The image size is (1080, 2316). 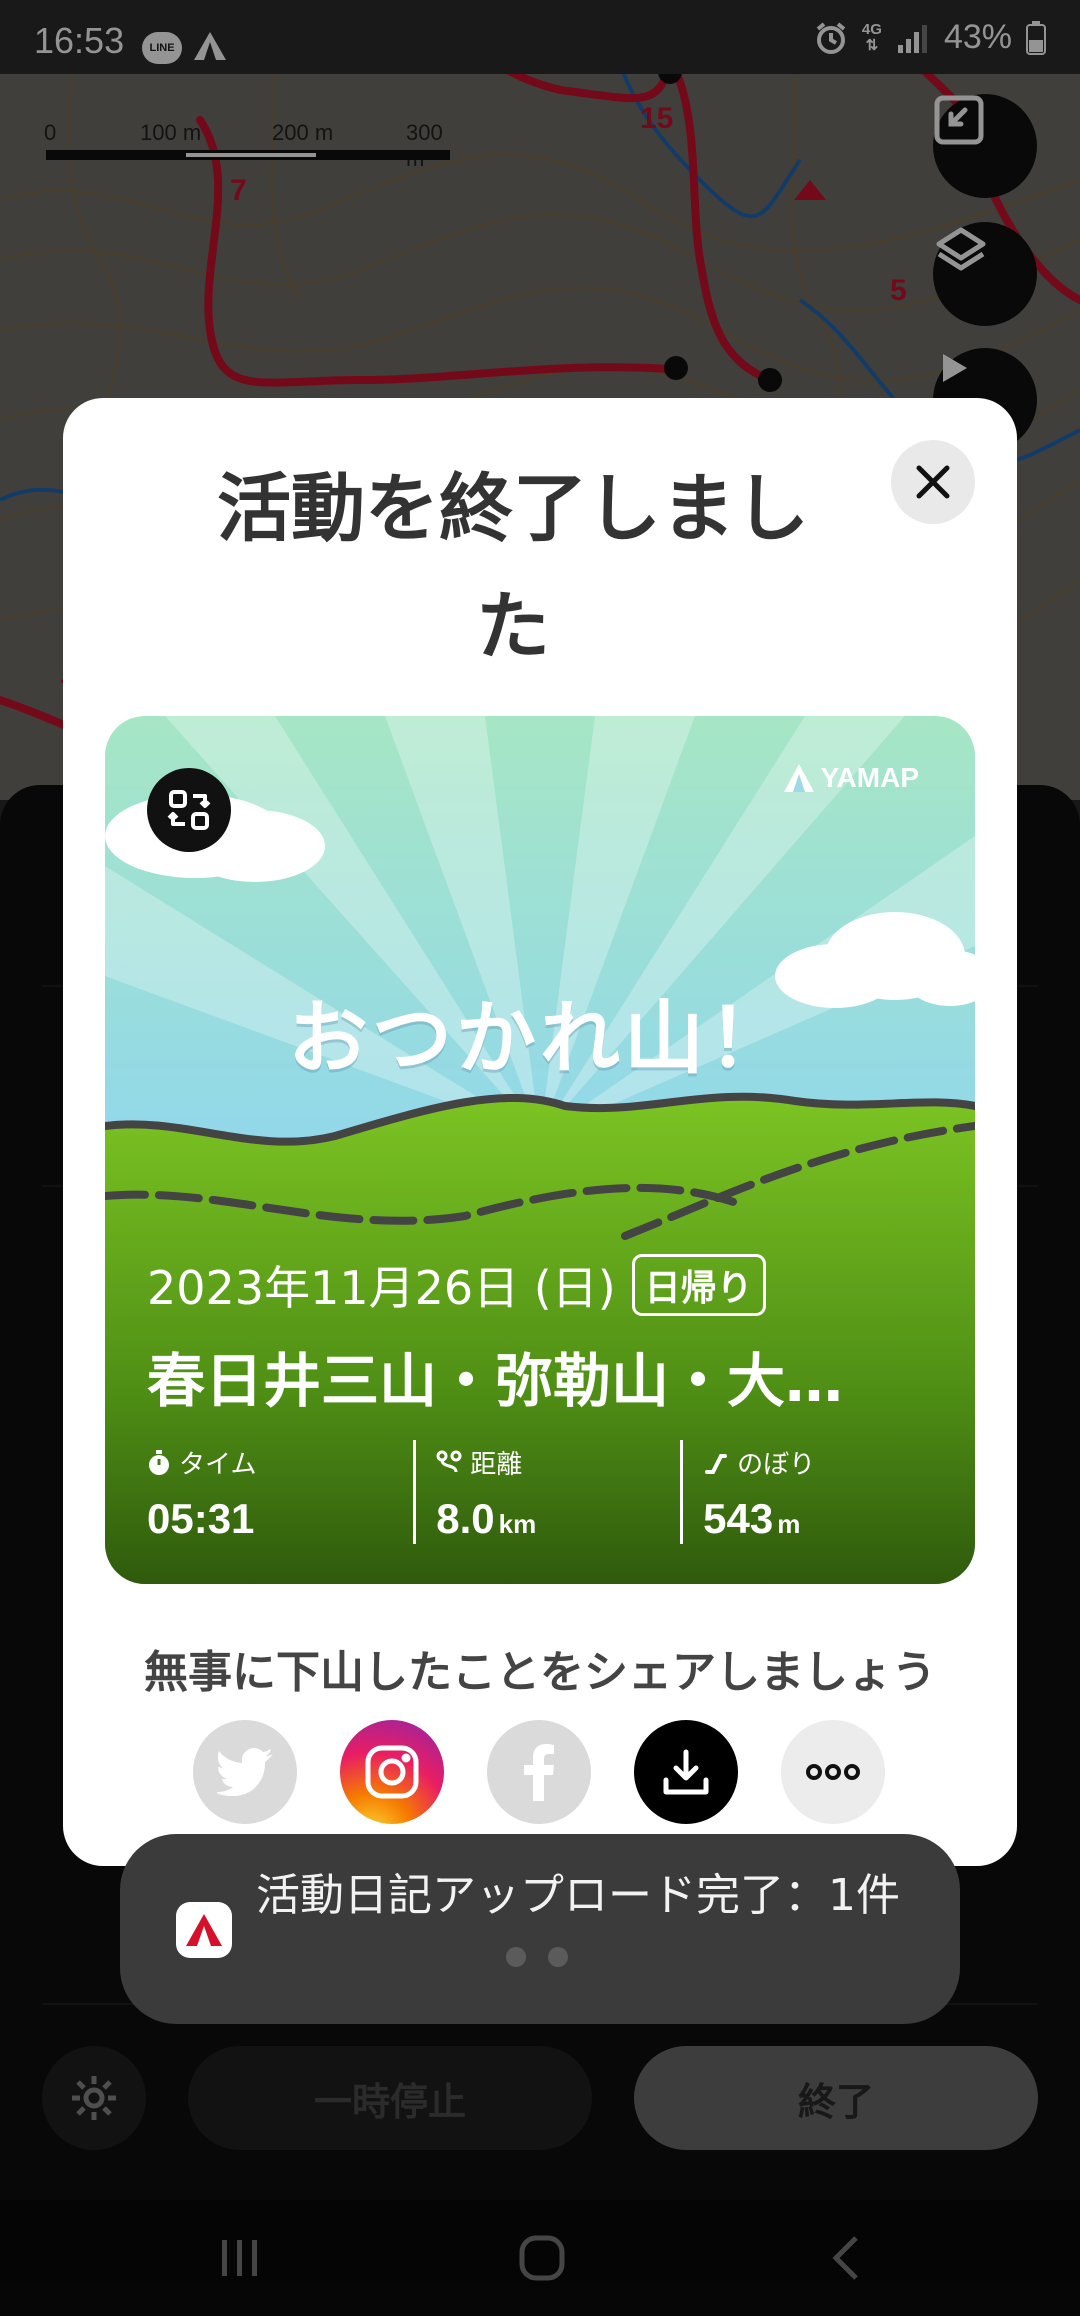 I want to click on activity-date-row: 2023年11月26日 (日) 日帰り, so click(x=456, y=1285).